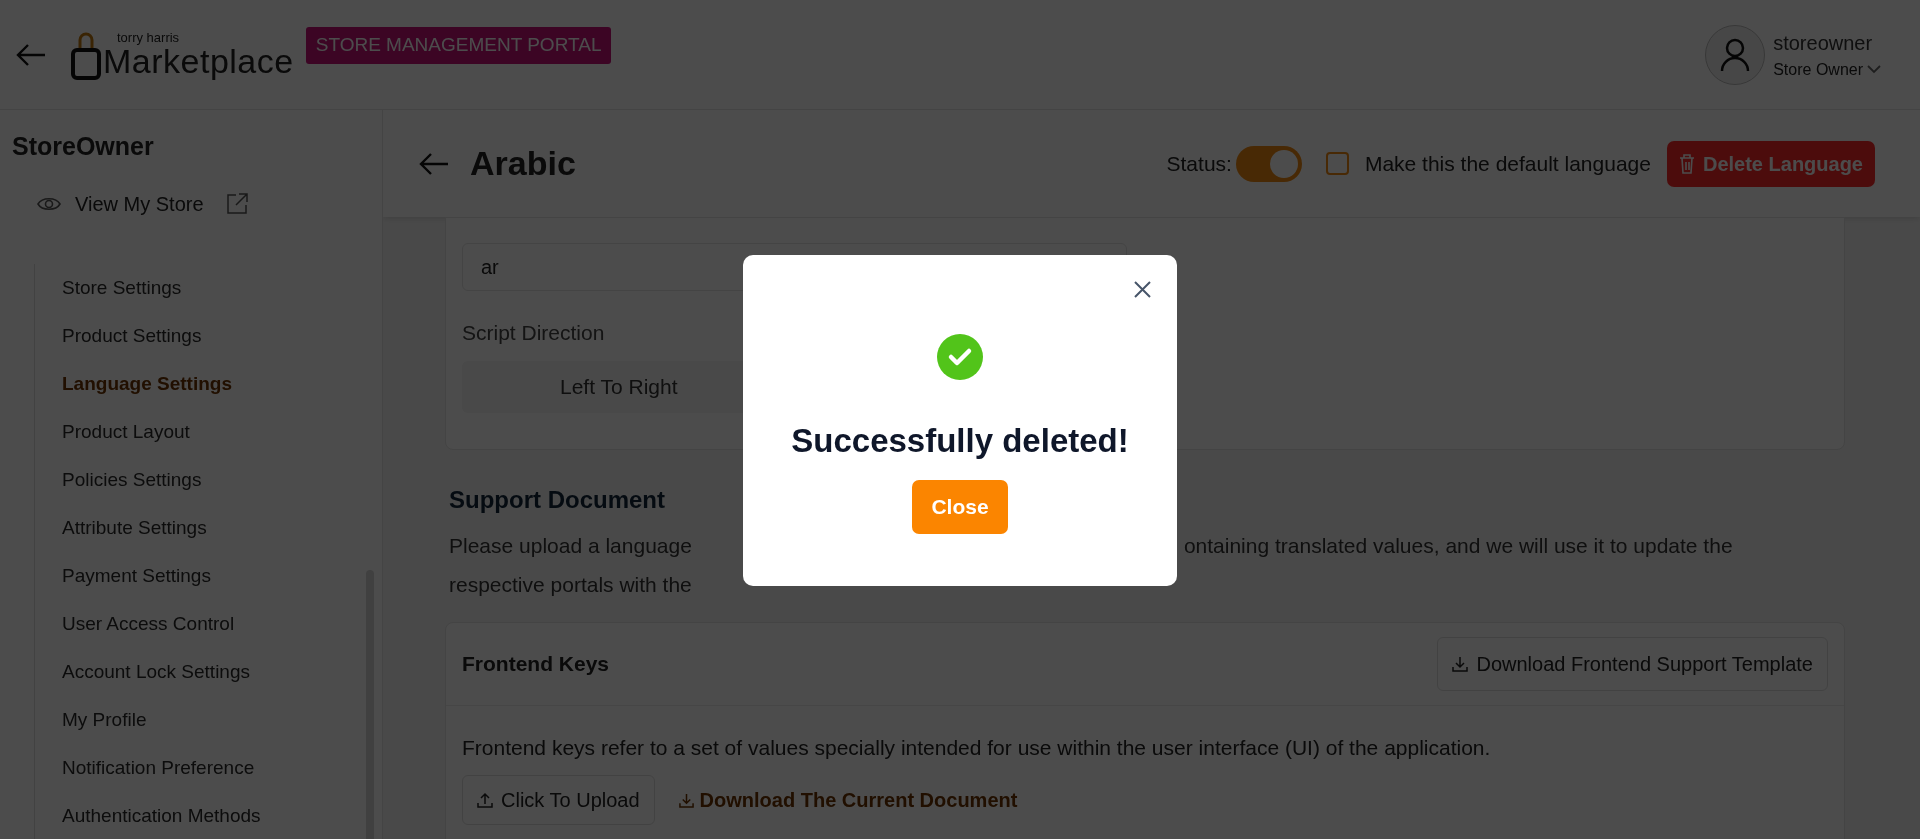 The width and height of the screenshot is (1920, 839). Describe the element at coordinates (1823, 43) in the screenshot. I see `user-name: storeowner` at that location.